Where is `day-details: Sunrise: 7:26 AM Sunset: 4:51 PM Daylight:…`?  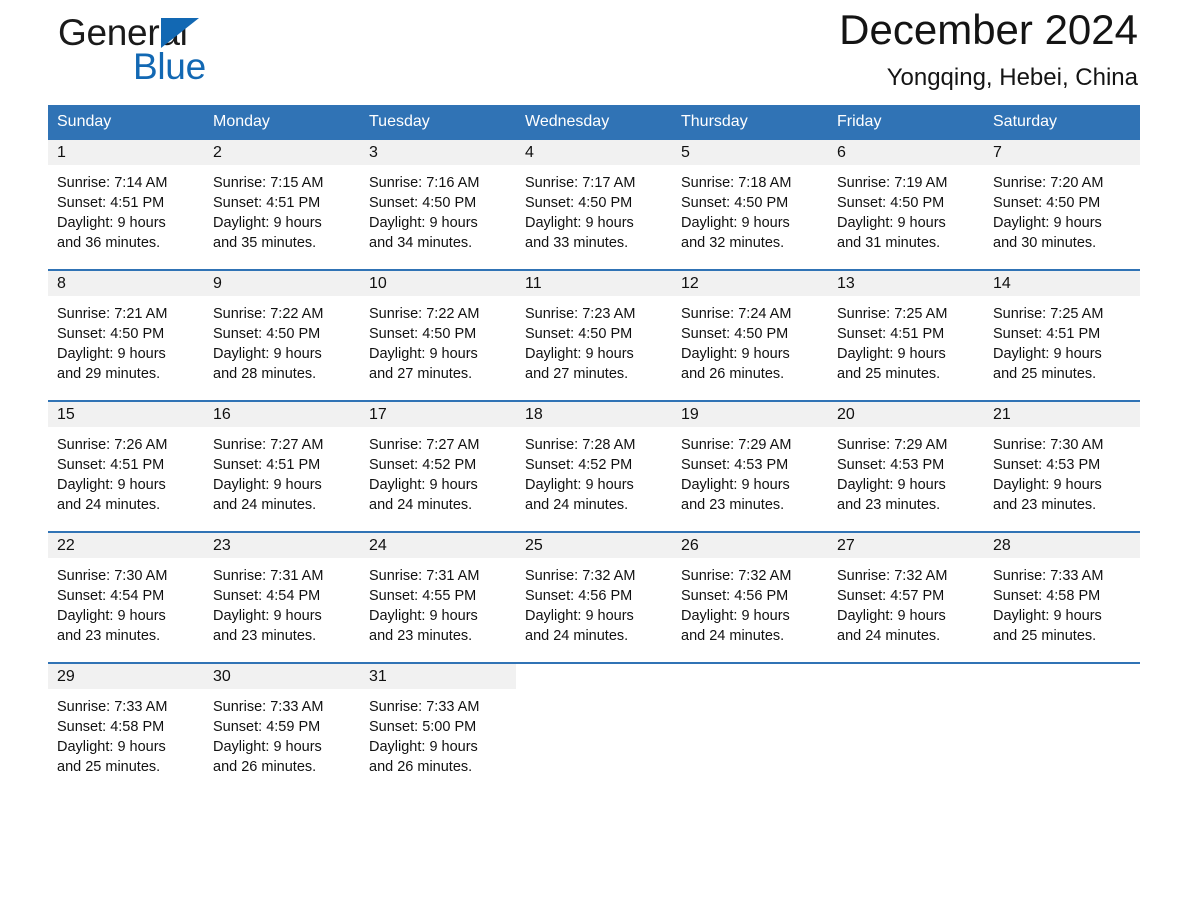 day-details: Sunrise: 7:26 AM Sunset: 4:51 PM Daylight:… is located at coordinates (126, 471).